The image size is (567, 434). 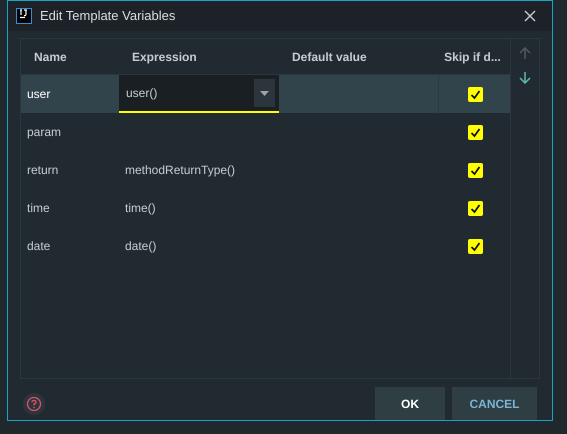 I want to click on close-icon, so click(x=530, y=16).